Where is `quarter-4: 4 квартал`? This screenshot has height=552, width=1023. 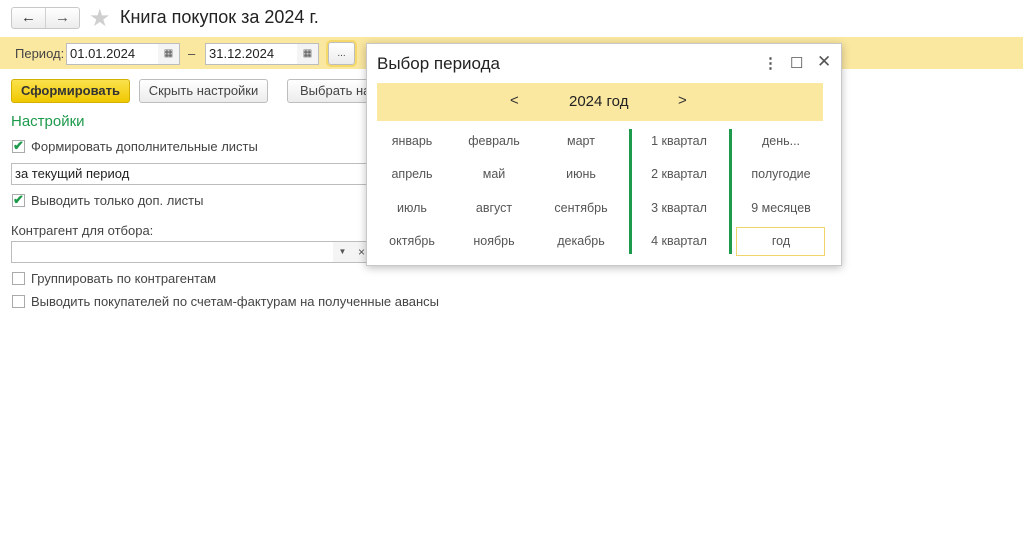
quarter-4: 4 квартал is located at coordinates (679, 241).